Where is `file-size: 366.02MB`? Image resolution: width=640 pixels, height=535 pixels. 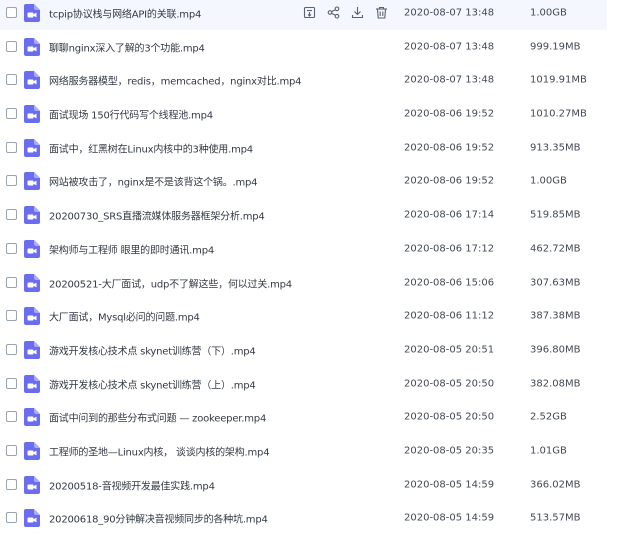 file-size: 366.02MB is located at coordinates (555, 485).